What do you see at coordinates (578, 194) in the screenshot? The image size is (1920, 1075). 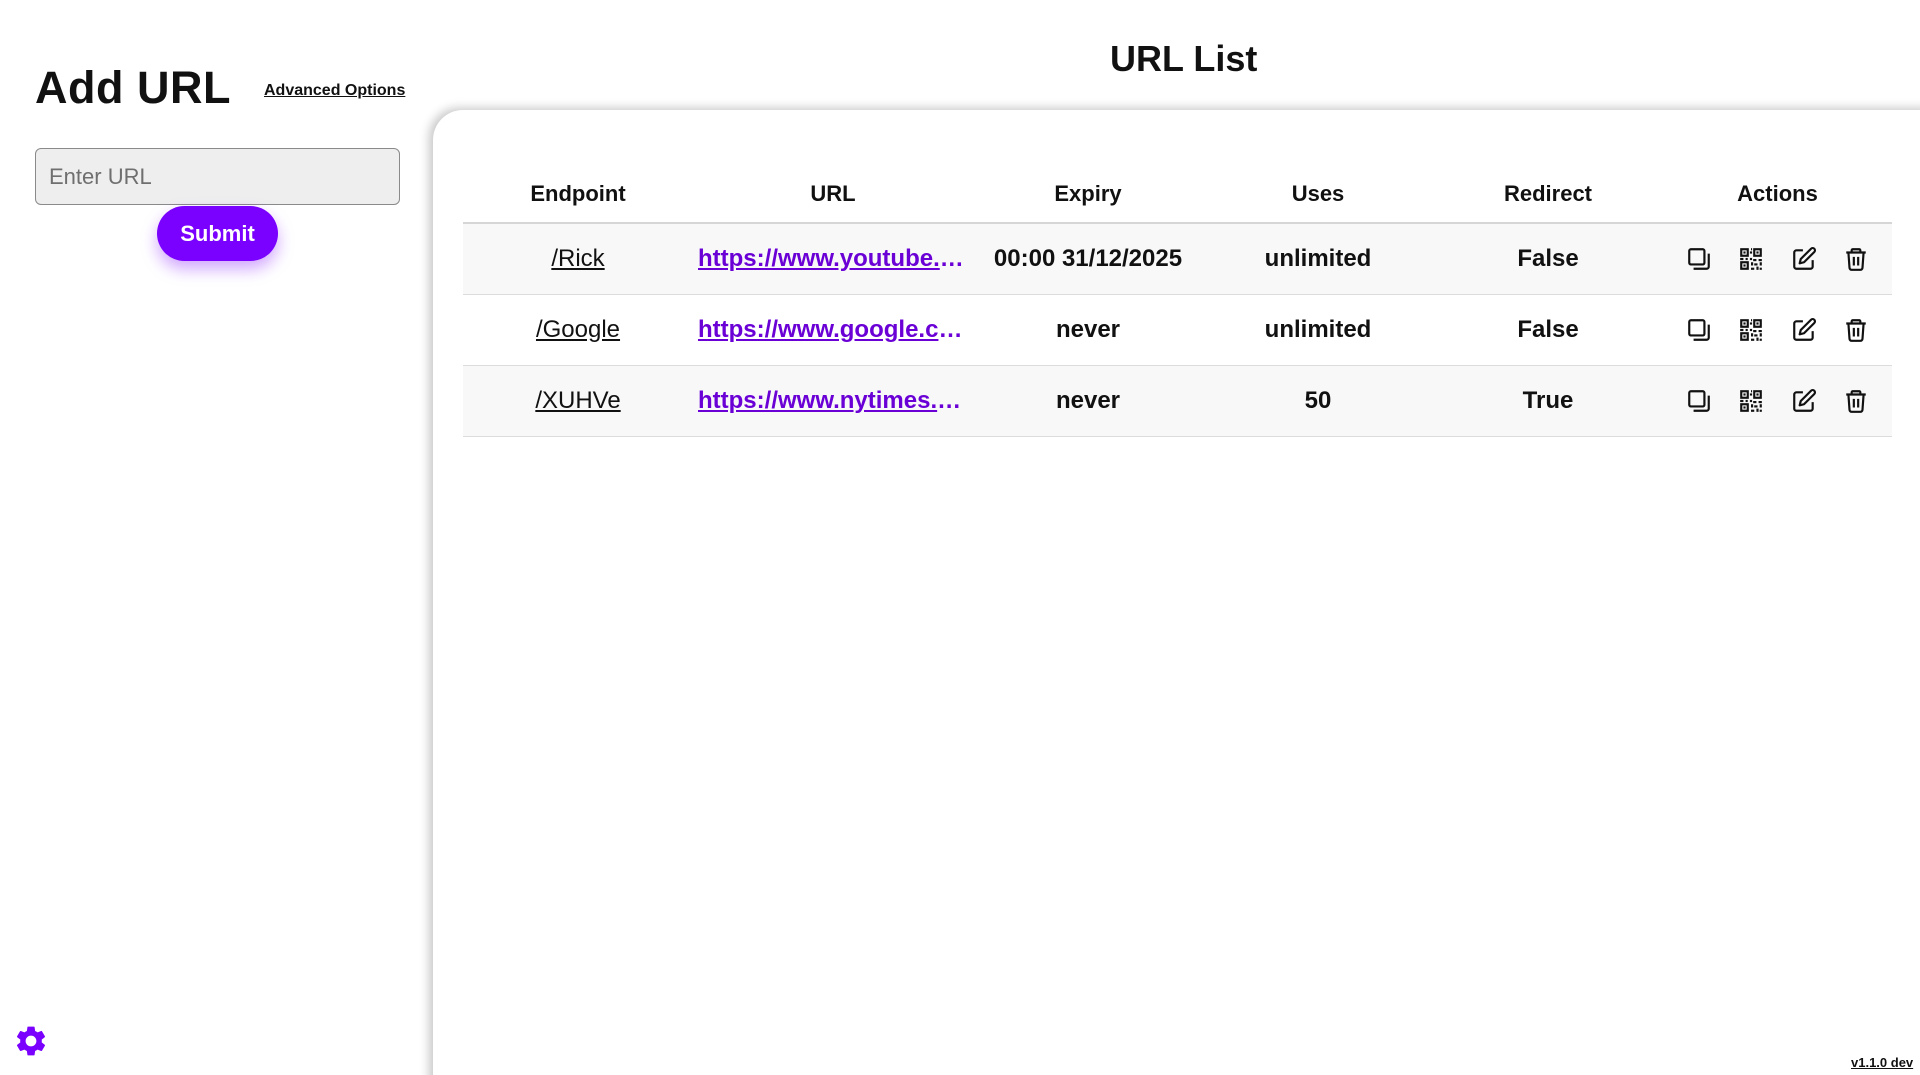 I see `column-header-endpoint: Endpoint` at bounding box center [578, 194].